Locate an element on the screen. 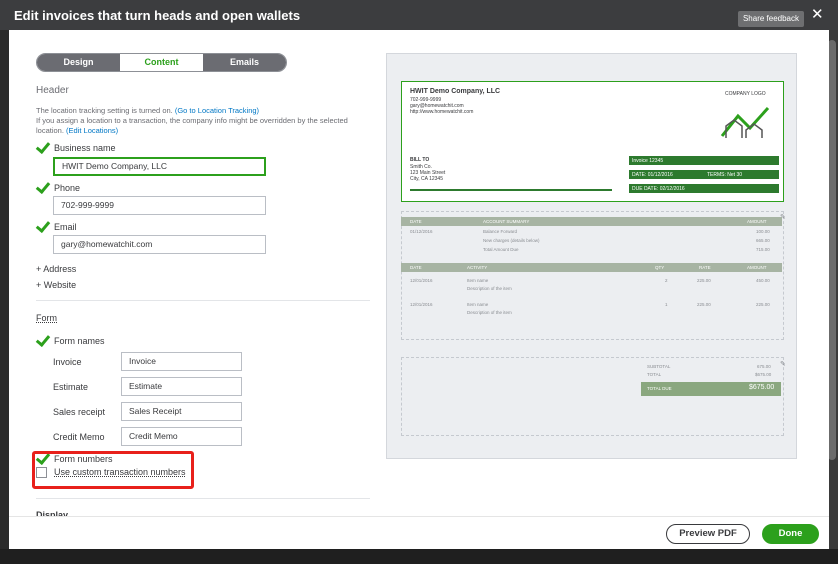  activity-head-activity: ACTIVITY is located at coordinates (477, 267).